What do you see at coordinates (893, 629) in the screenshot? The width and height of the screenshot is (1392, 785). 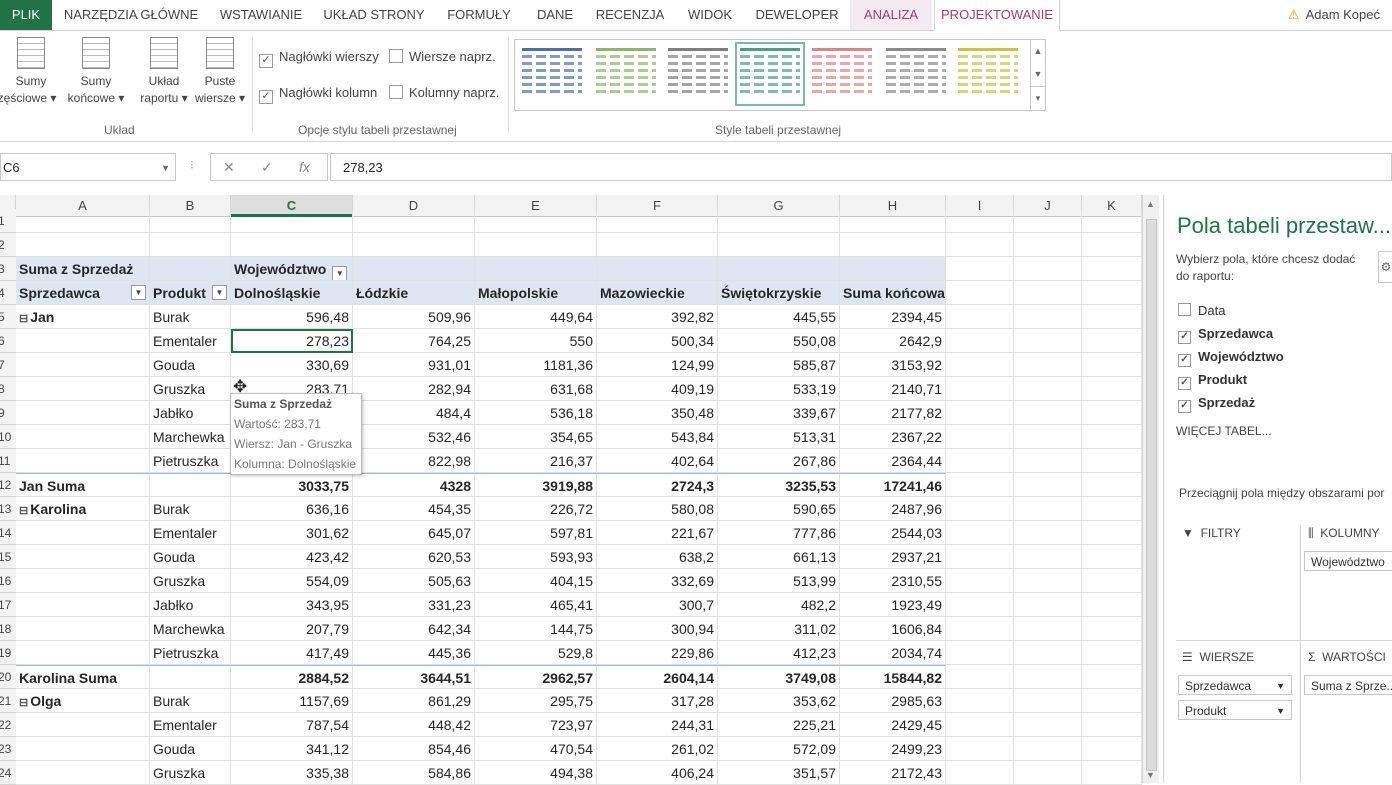 I see `pivot-value-cell: 1606,84` at bounding box center [893, 629].